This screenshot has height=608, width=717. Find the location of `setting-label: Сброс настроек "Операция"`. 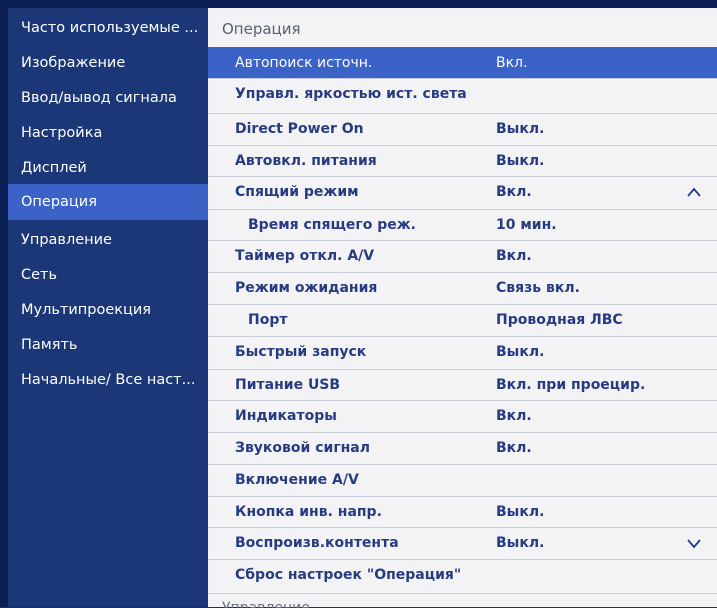

setting-label: Сброс настроек "Операция" is located at coordinates (348, 575).